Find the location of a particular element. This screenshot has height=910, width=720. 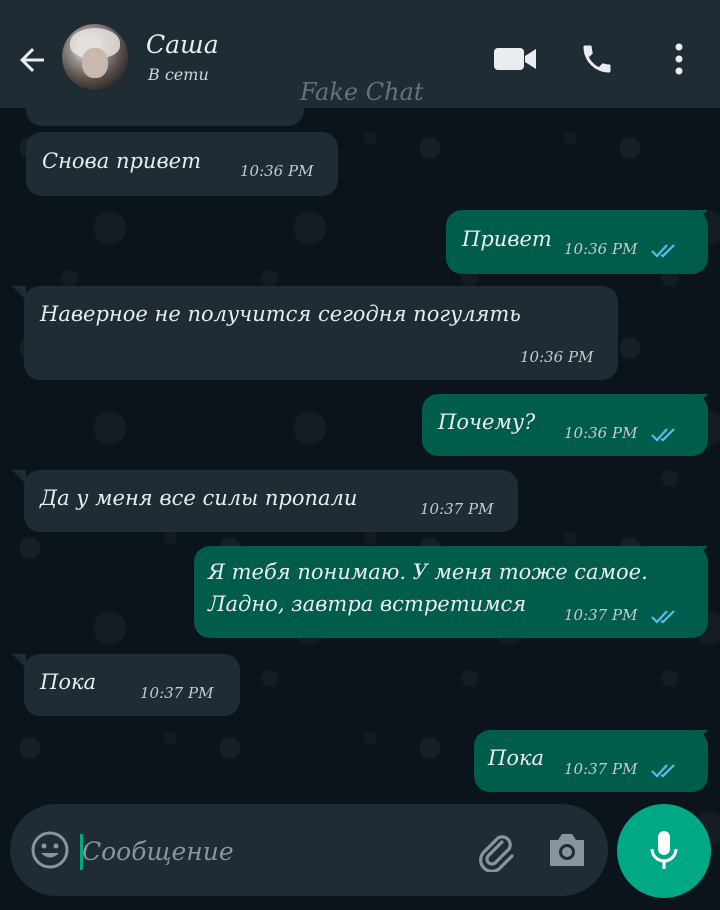

attach-button is located at coordinates (494, 850).